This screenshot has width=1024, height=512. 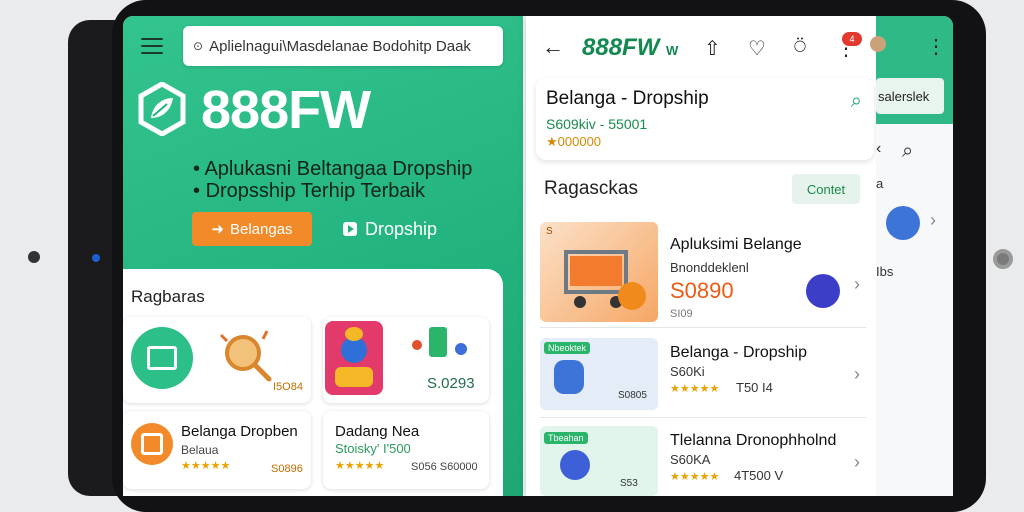 What do you see at coordinates (332, 169) in the screenshot?
I see `bullet-item: Aplukasni Beltangaa Dropship` at bounding box center [332, 169].